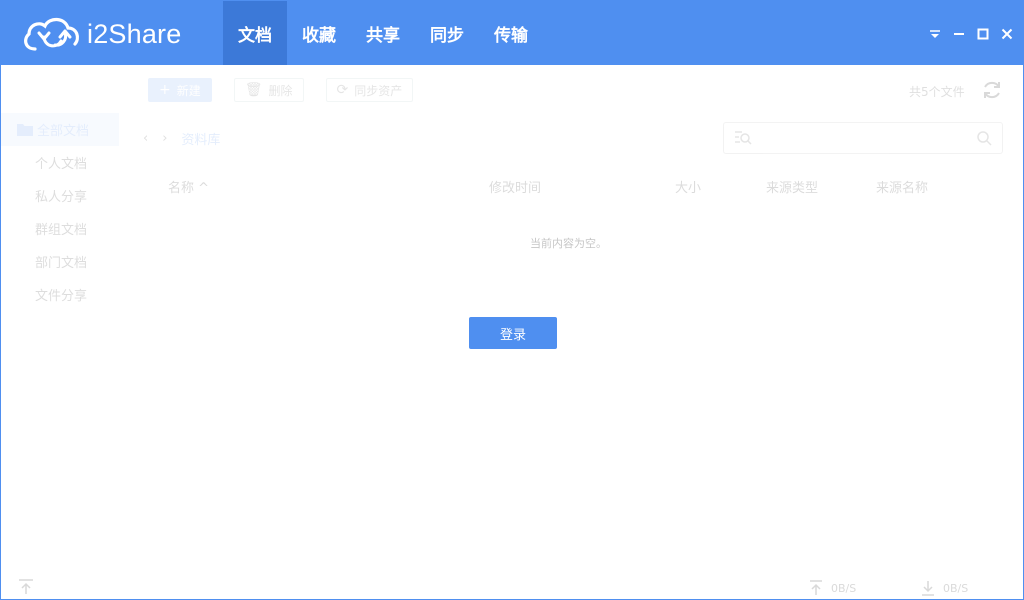 Image resolution: width=1024 pixels, height=600 pixels. What do you see at coordinates (51, 34) in the screenshot?
I see `cloud-sync-icon` at bounding box center [51, 34].